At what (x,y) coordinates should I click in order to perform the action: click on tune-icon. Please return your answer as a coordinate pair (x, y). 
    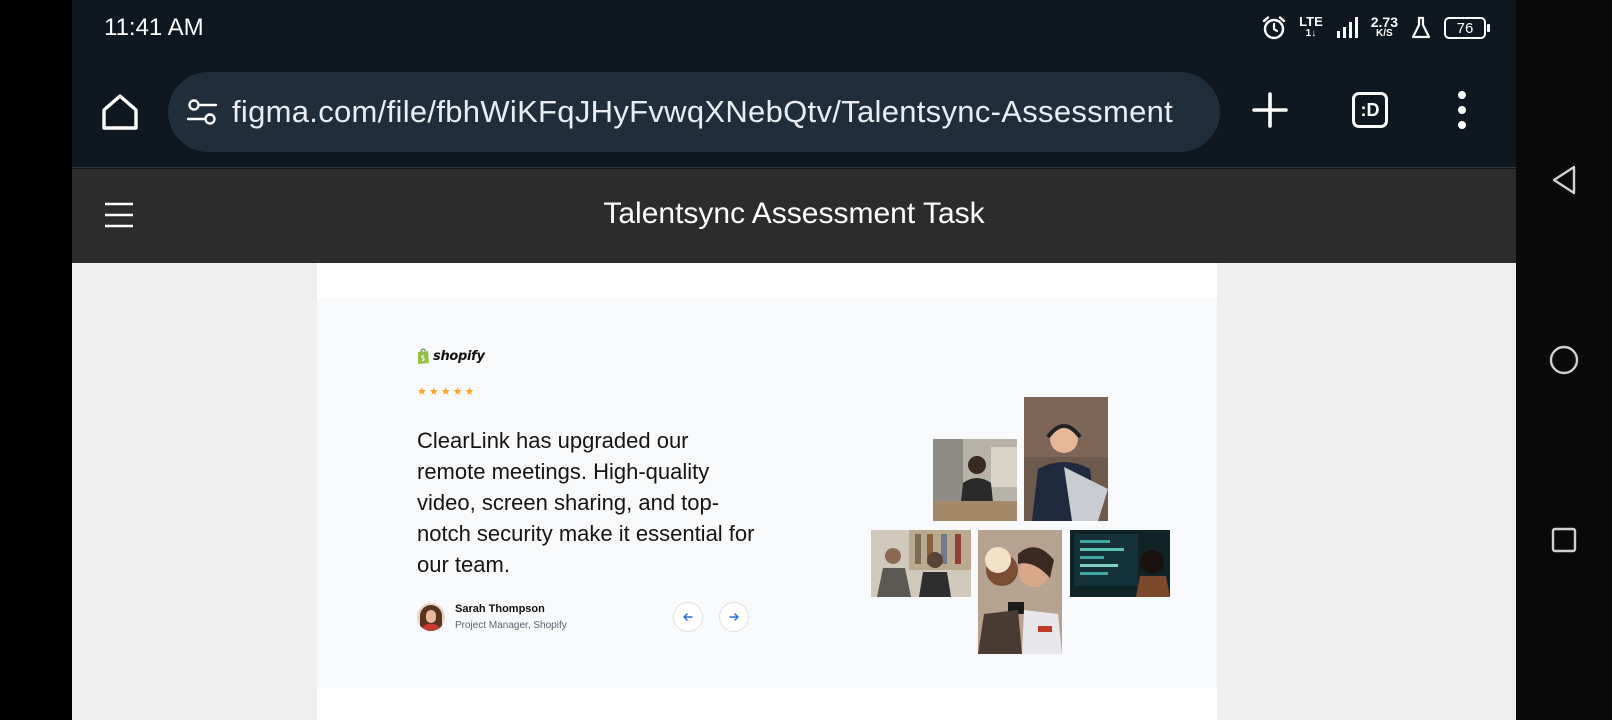
    Looking at the image, I should click on (202, 112).